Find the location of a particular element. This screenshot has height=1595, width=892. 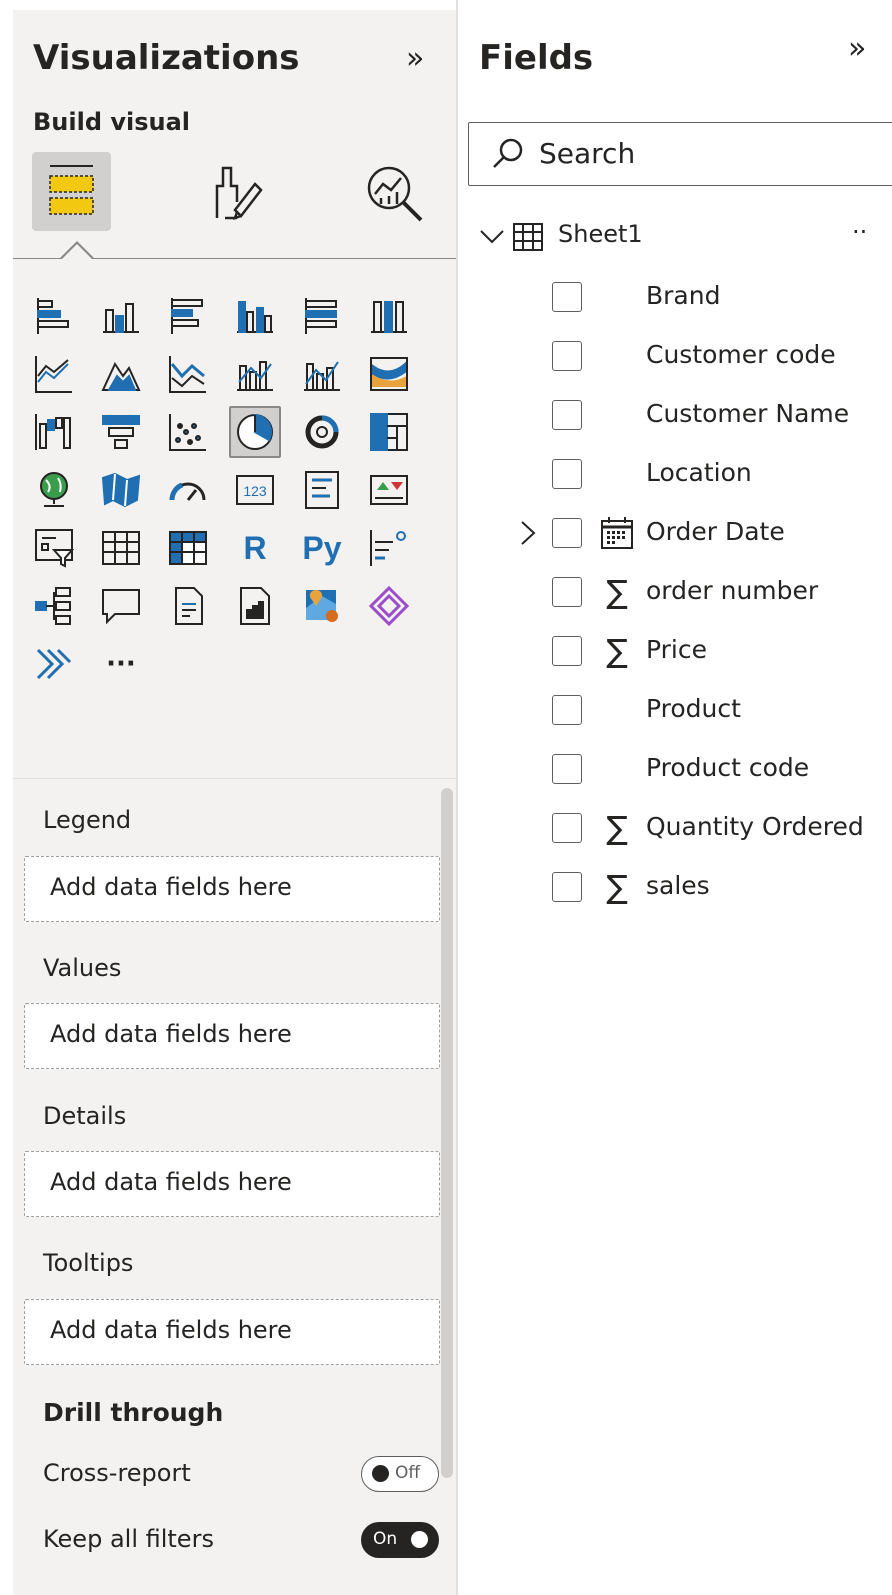

power-automate-icon is located at coordinates (54, 664).